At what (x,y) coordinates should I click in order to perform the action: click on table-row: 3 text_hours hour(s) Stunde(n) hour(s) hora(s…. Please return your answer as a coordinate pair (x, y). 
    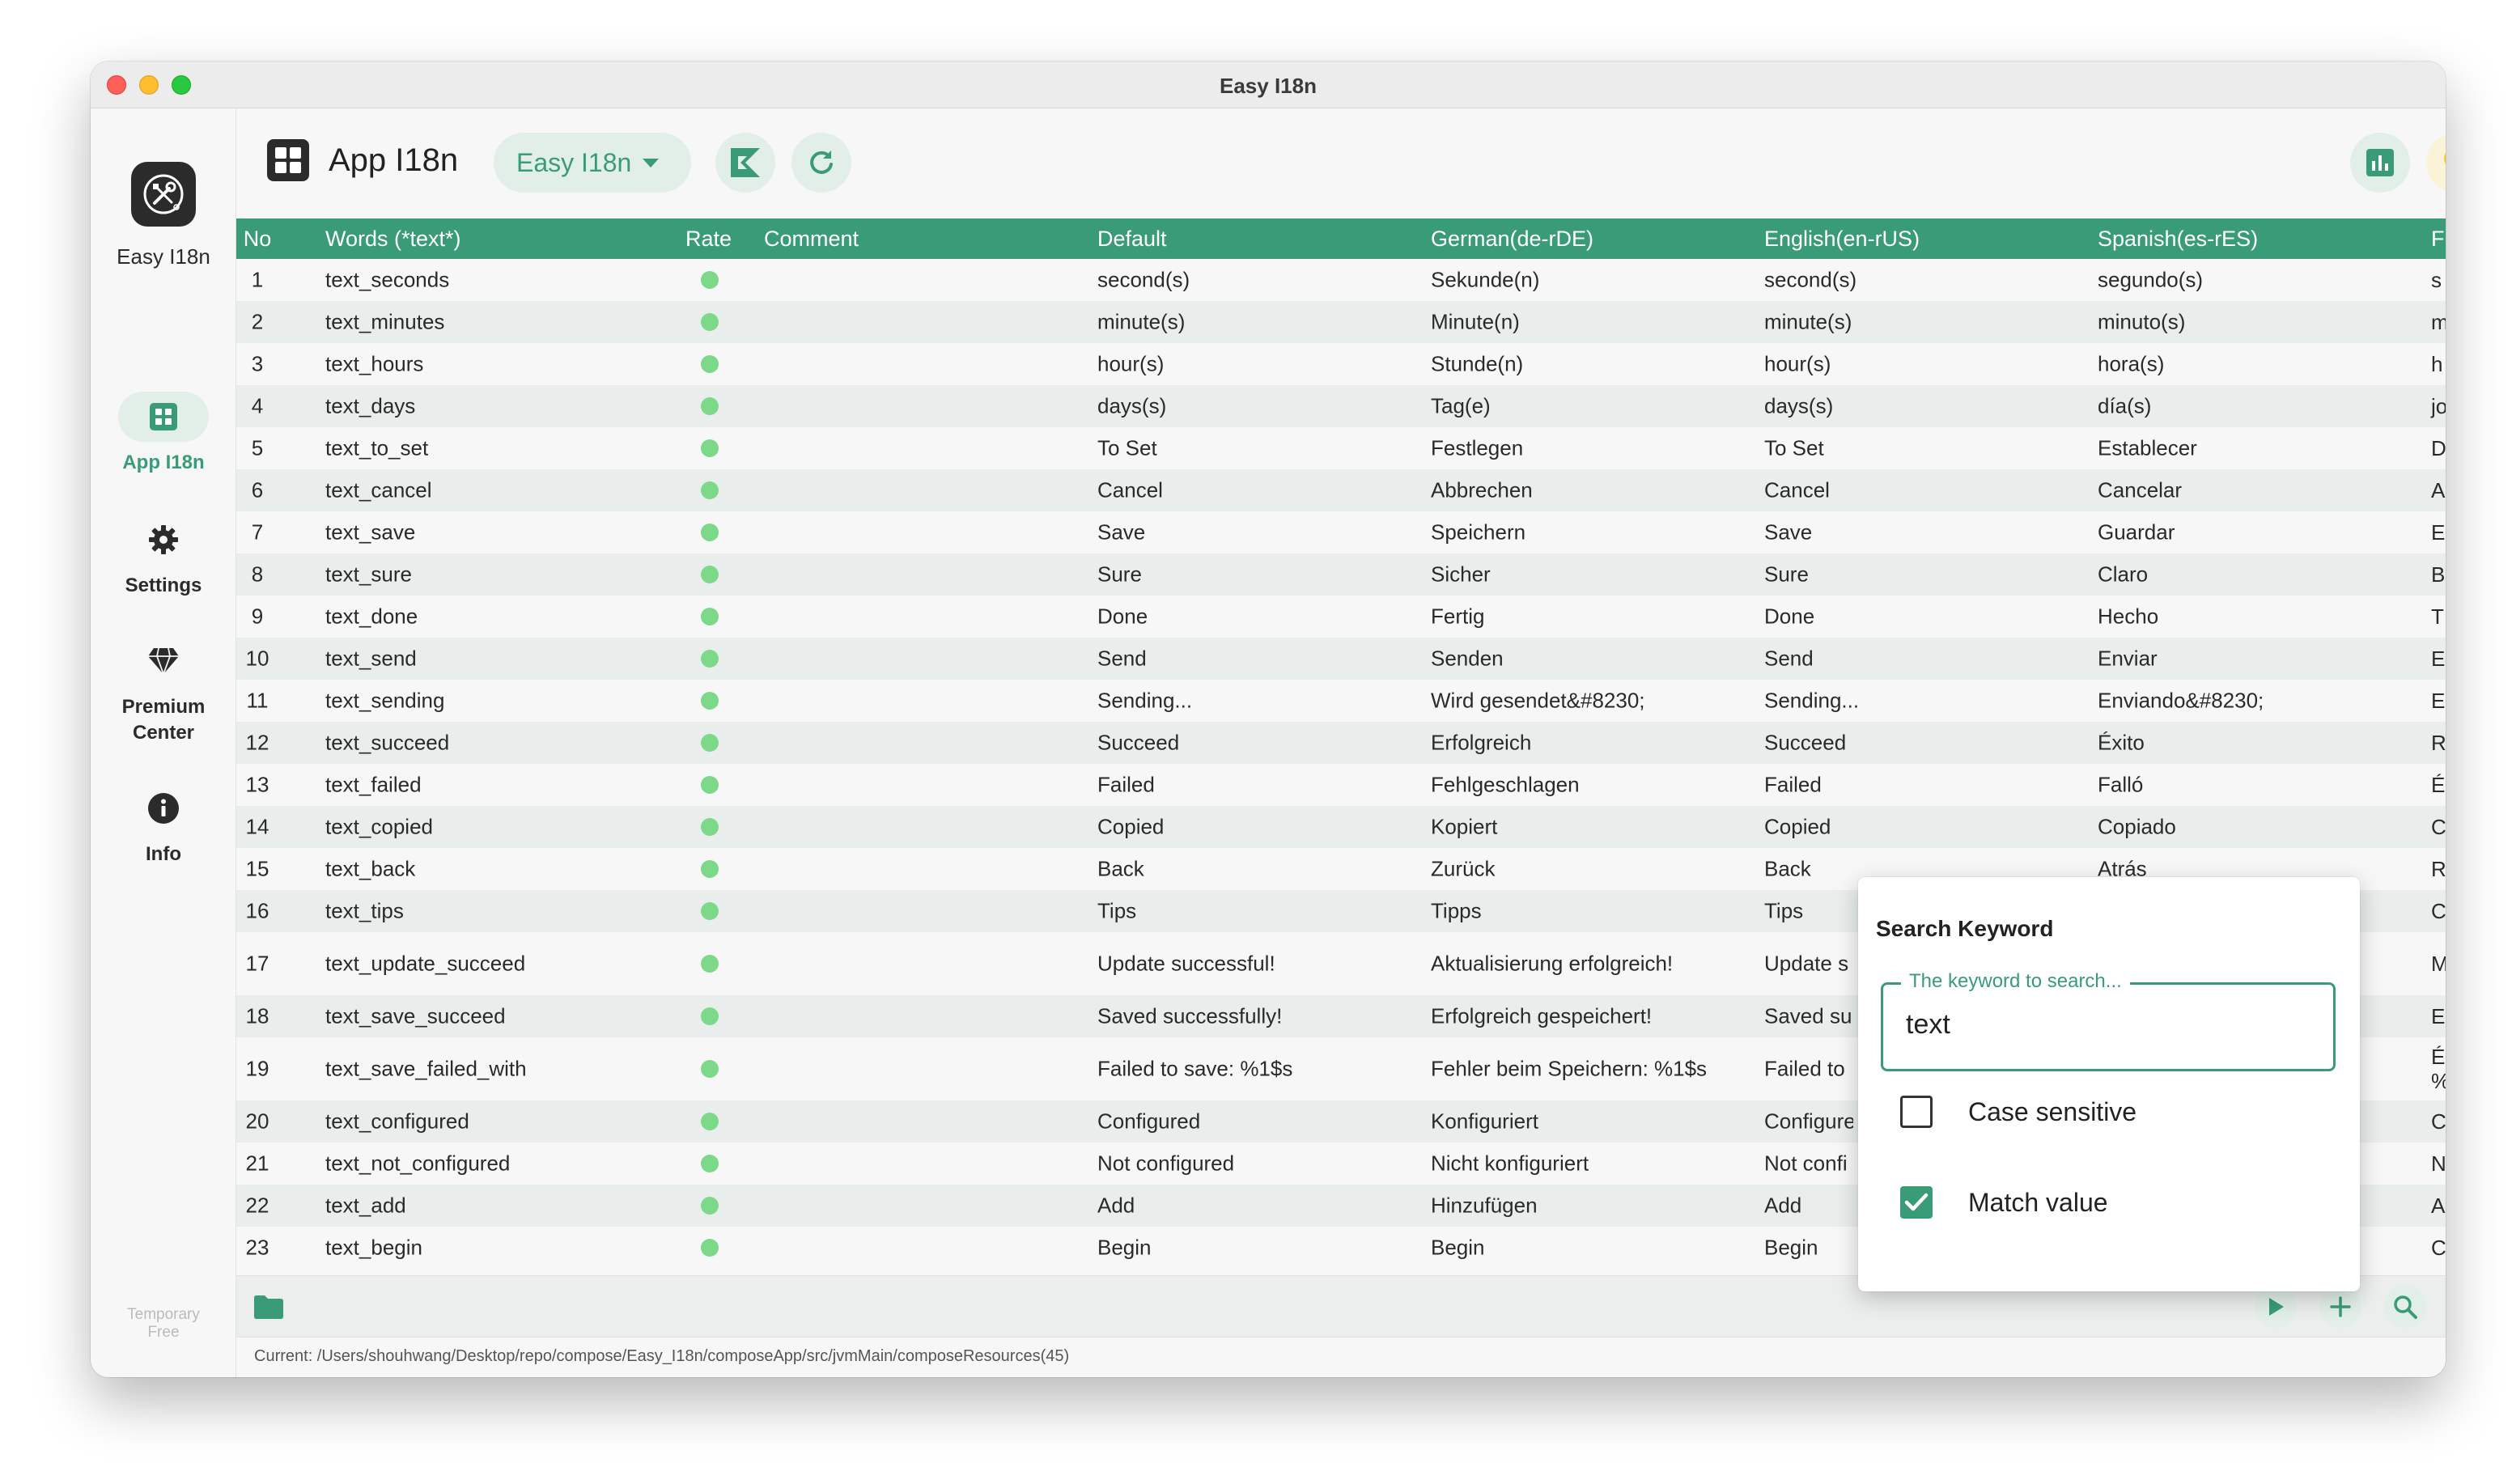
    Looking at the image, I should click on (1341, 364).